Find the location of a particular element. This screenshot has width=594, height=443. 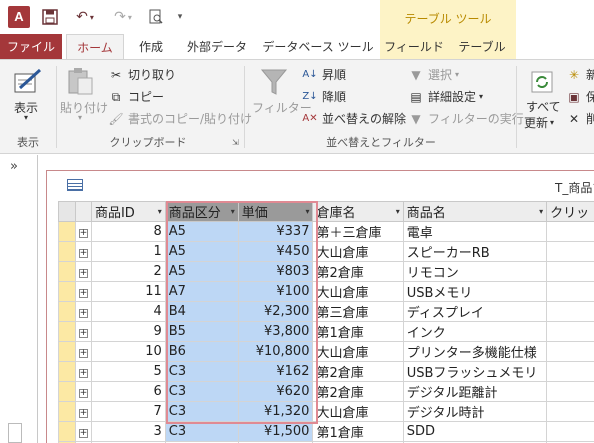

column-header-warehouse: 倉庫名 ▾ is located at coordinates (358, 211).